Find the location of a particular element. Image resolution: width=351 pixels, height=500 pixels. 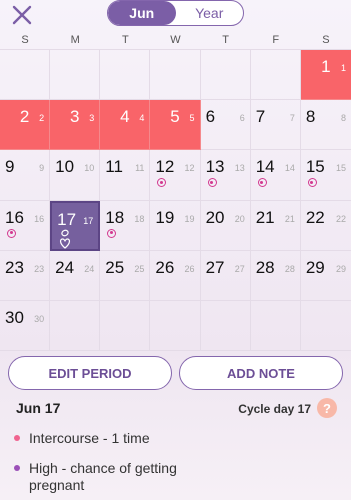

note-item-fertility: High - chance of getting pregnant is located at coordinates (114, 477).